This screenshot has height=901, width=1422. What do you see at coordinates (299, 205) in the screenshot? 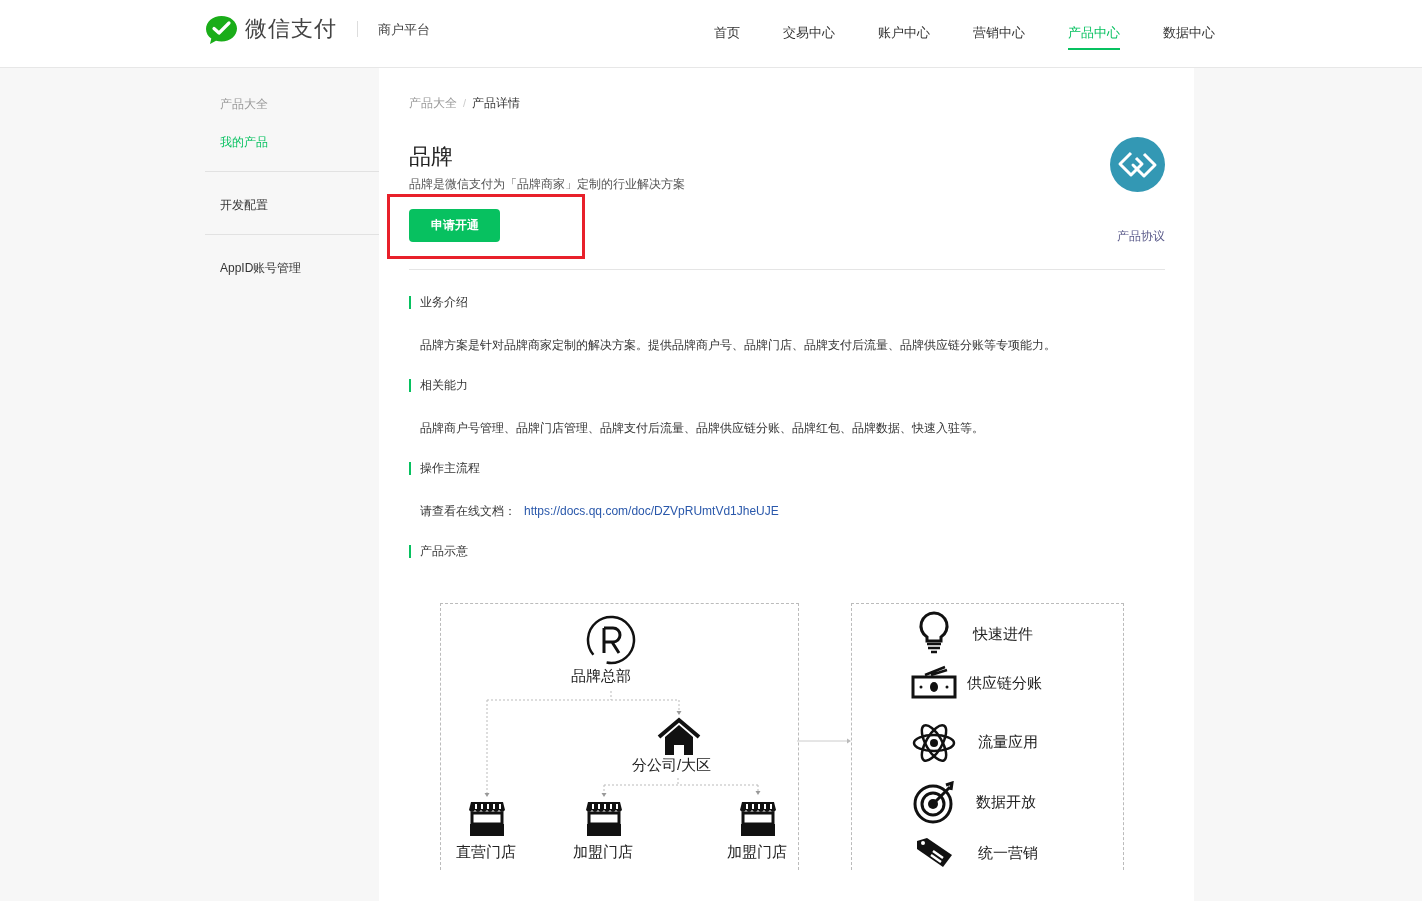
I see `sidebar-item: 开发配置` at bounding box center [299, 205].